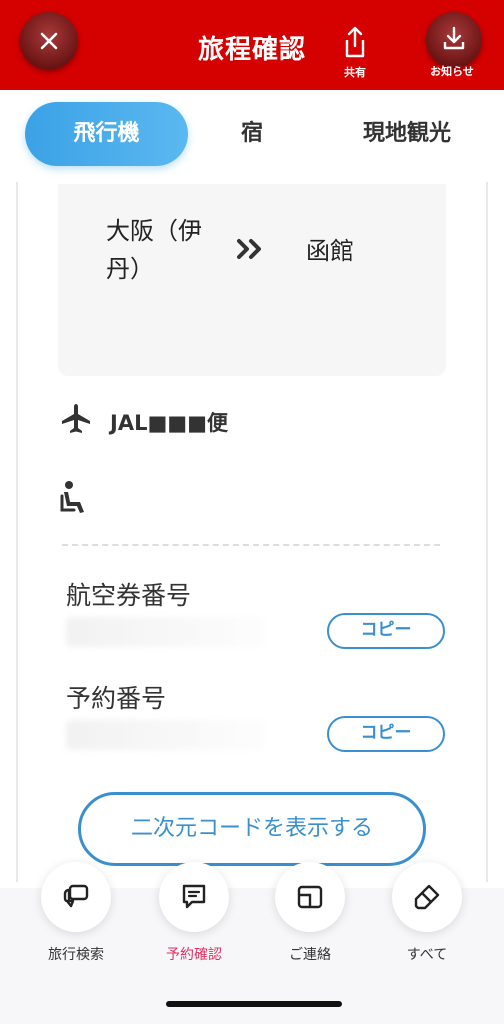 This screenshot has height=1024, width=504. I want to click on seat-icon, so click(72, 497).